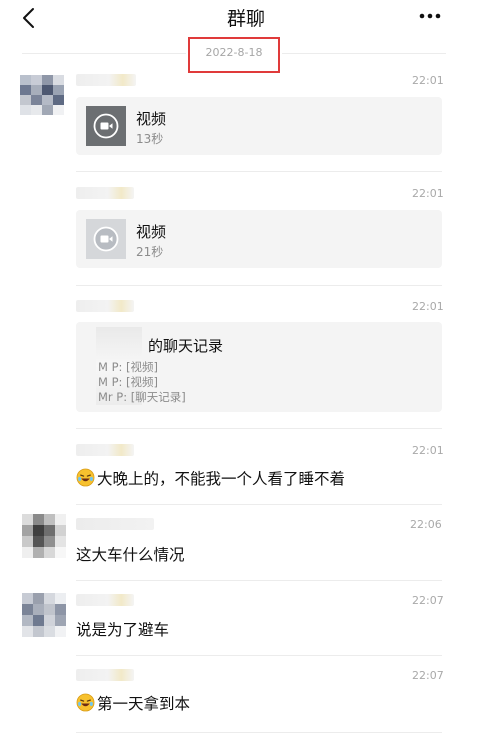  I want to click on video-card: 视频 13秒, so click(259, 126).